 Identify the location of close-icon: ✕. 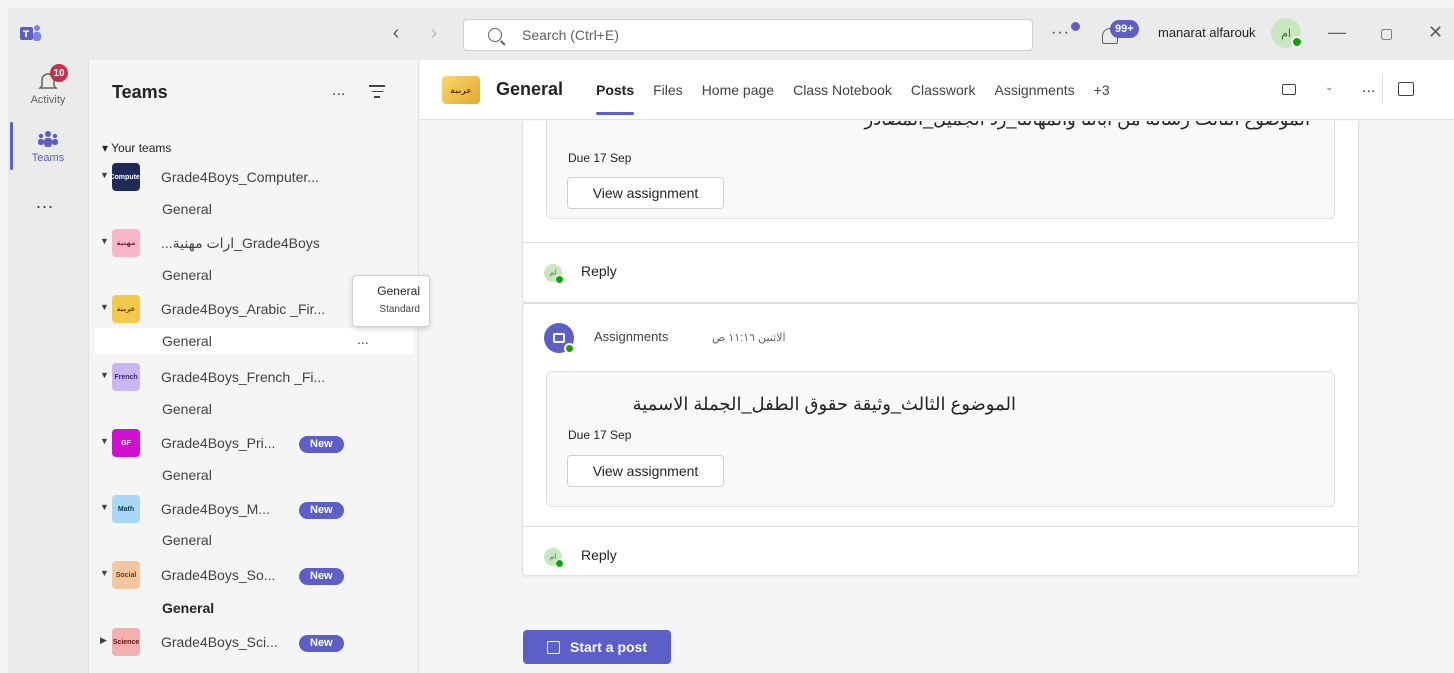
(1435, 32).